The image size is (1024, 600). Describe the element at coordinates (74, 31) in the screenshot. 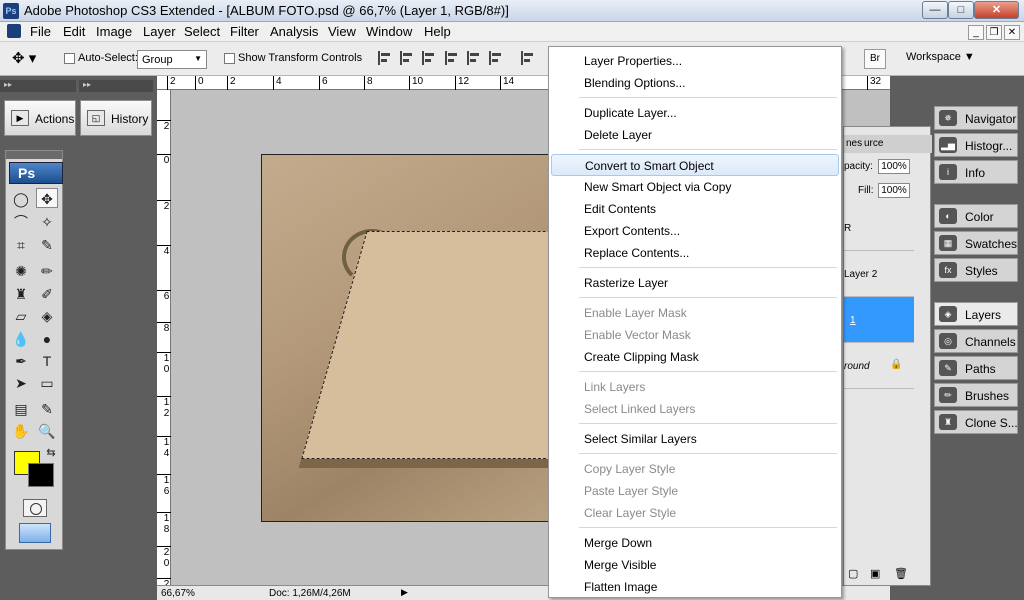

I see `menu-edit: Edit` at that location.